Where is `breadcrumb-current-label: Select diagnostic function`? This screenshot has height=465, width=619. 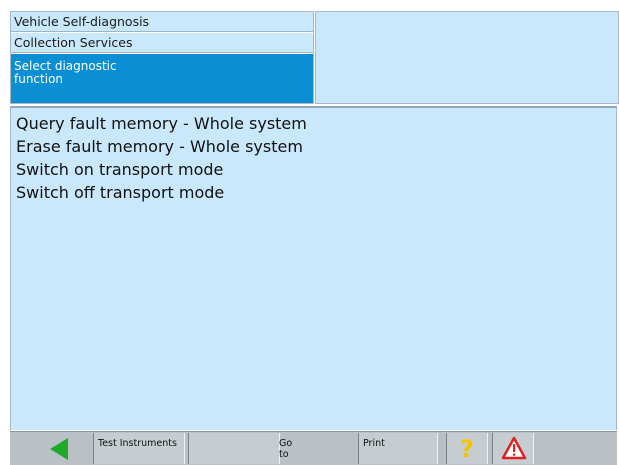
breadcrumb-current-label: Select diagnostic function is located at coordinates (65, 72).